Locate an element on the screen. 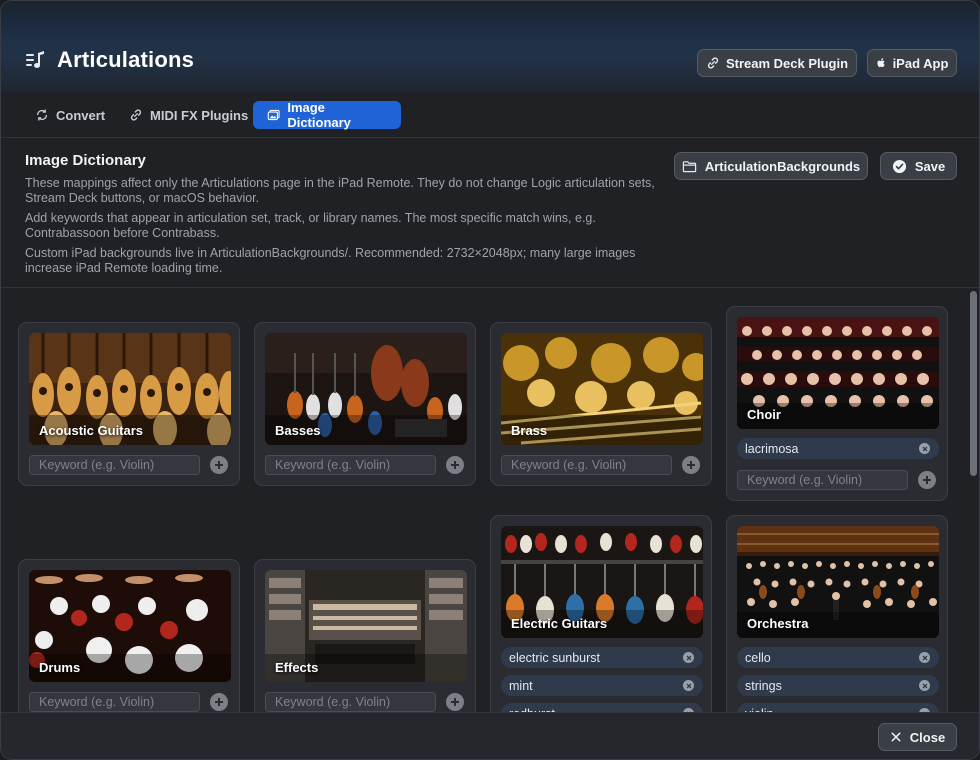 Image resolution: width=980 pixels, height=760 pixels. keyword-tag-label: electric sunburst is located at coordinates (555, 657).